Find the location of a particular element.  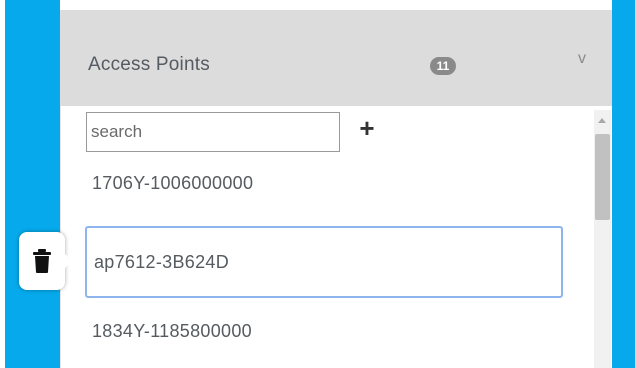

delete-button is located at coordinates (45, 261).